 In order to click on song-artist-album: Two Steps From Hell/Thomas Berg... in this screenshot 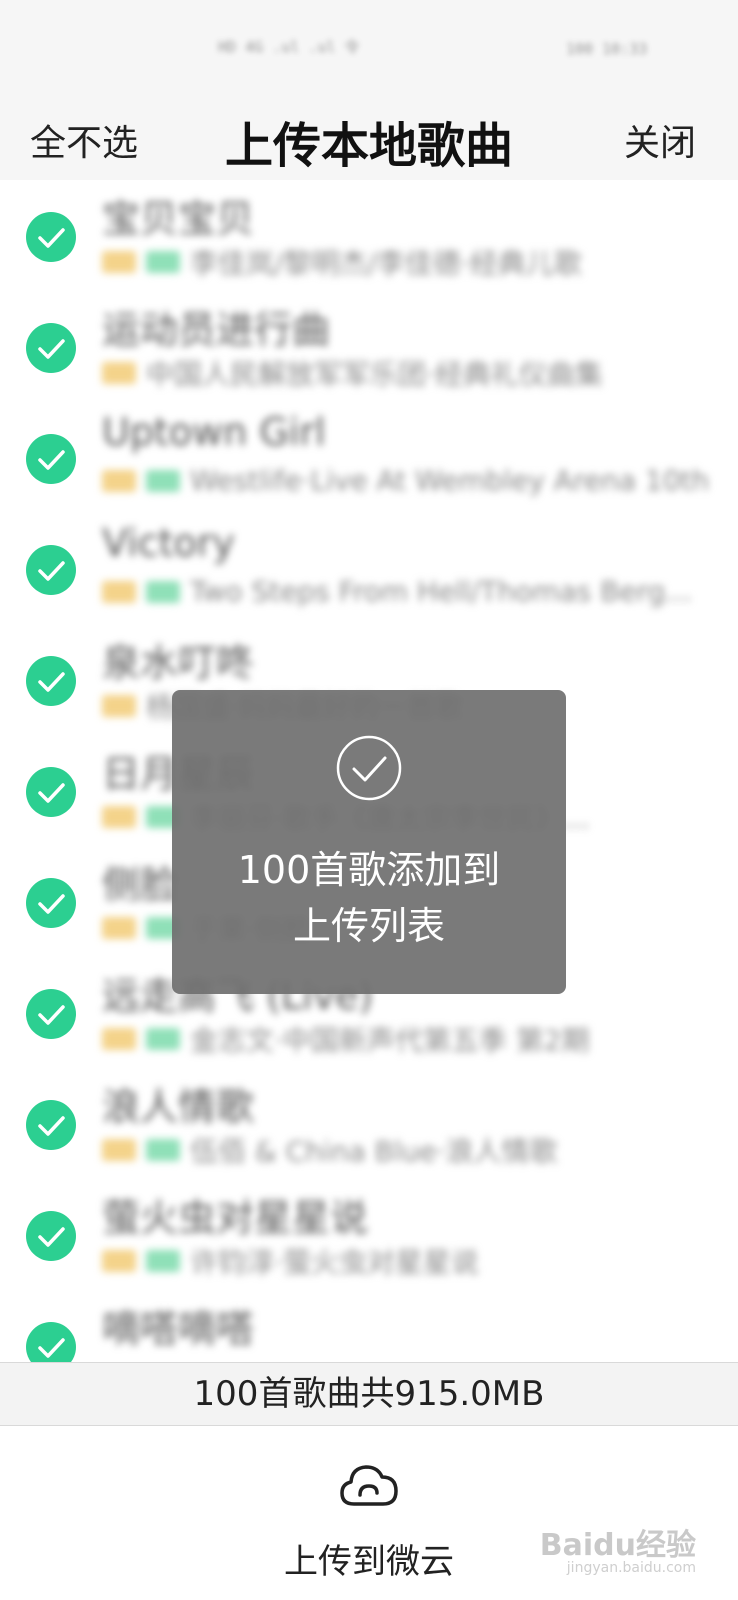, I will do `click(441, 591)`.